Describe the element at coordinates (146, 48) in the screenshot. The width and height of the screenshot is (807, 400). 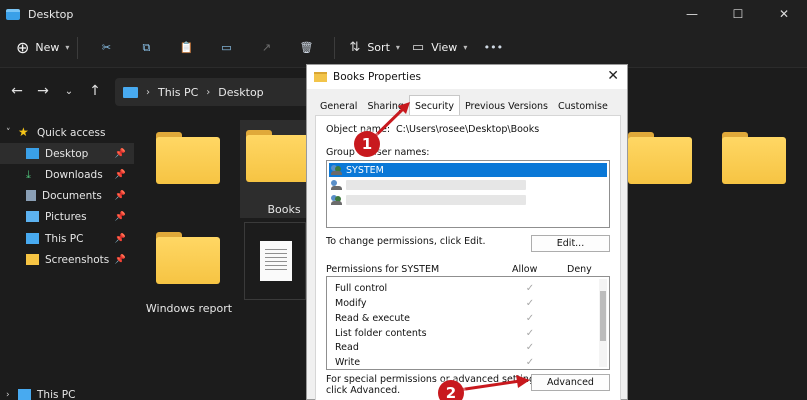
I see `copy-icon: ⧉` at that location.